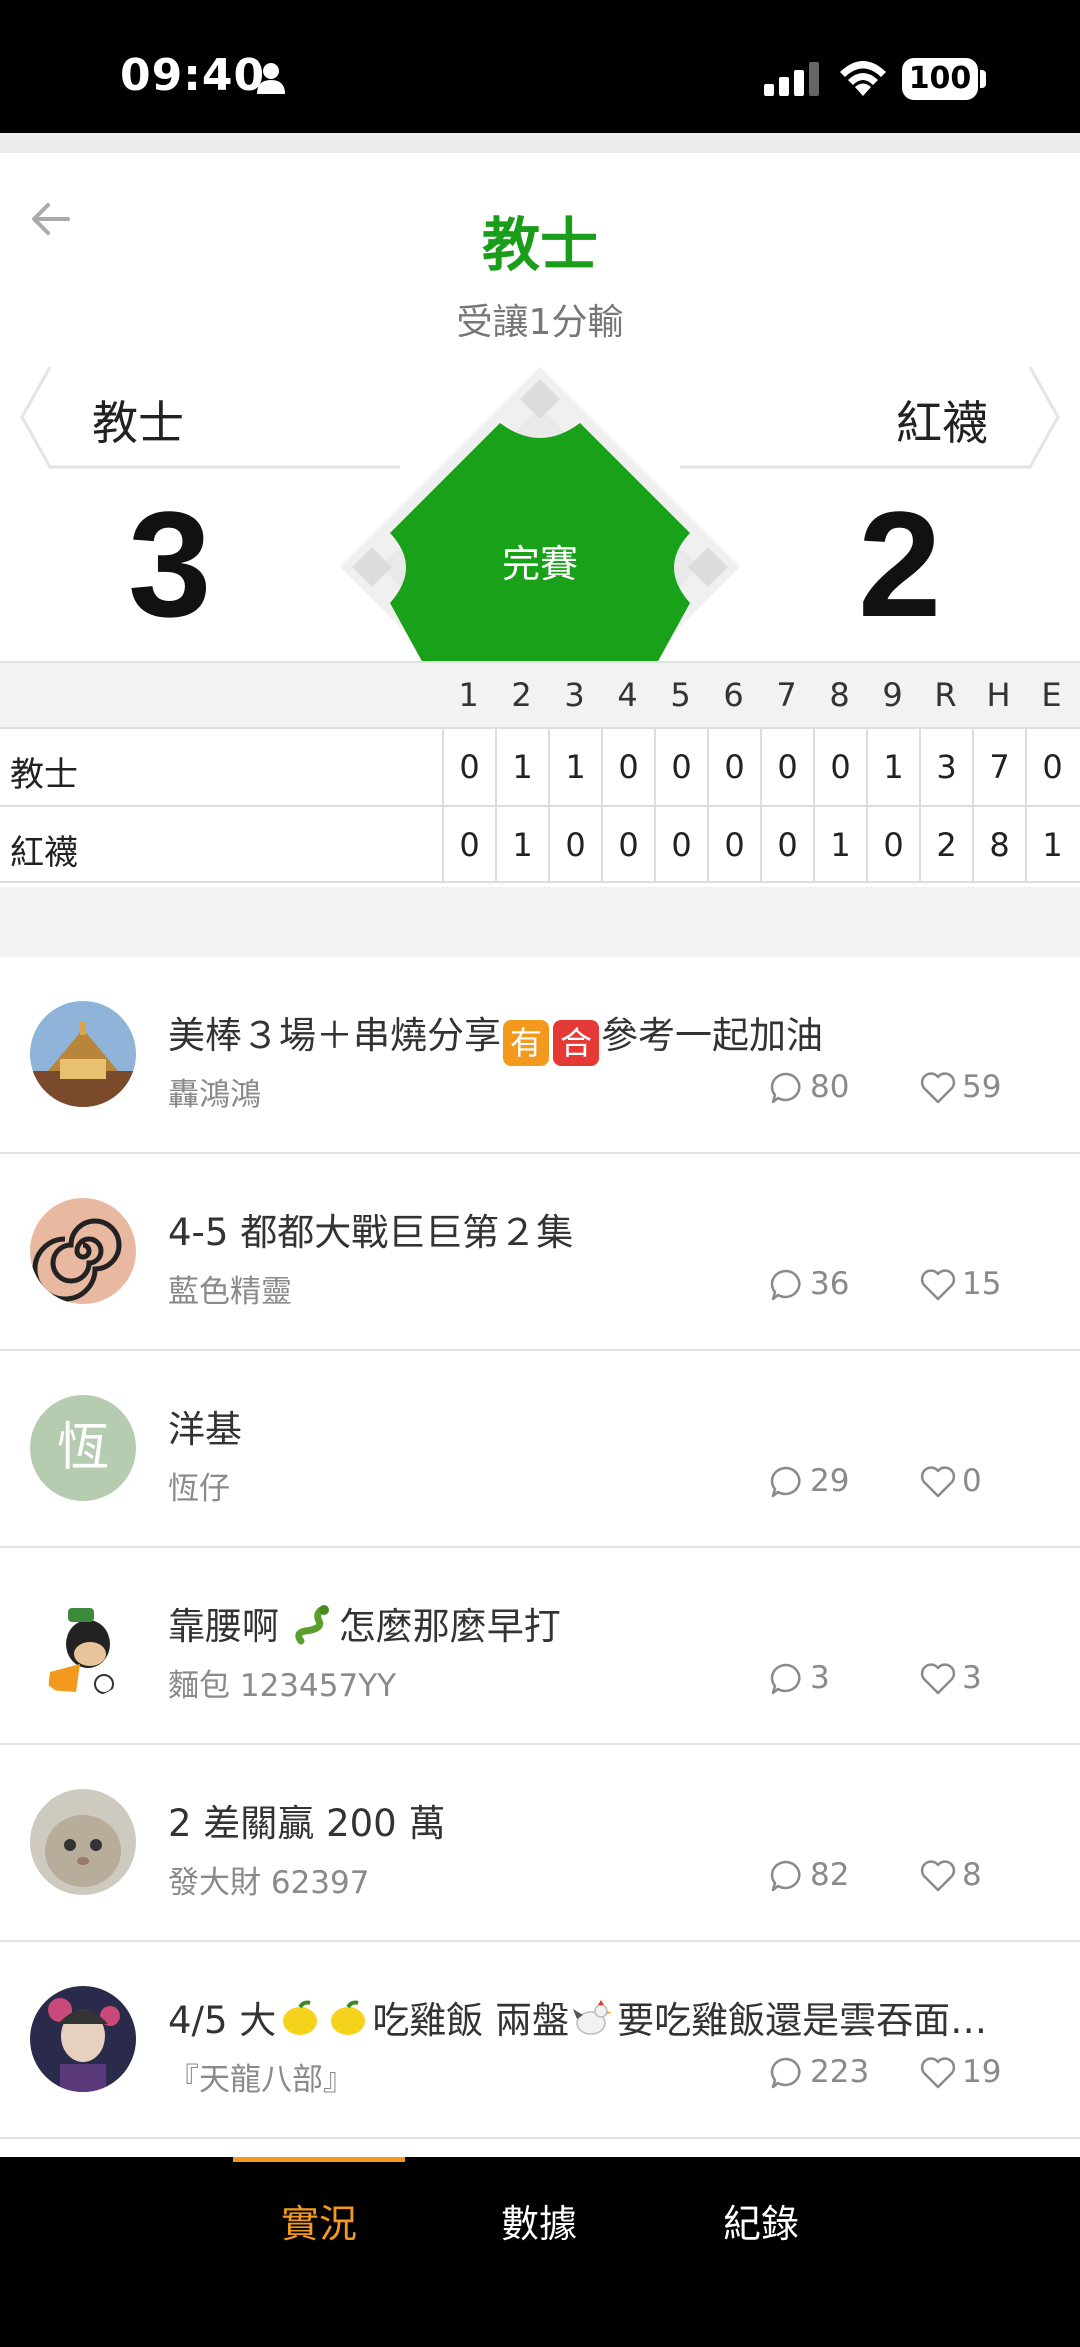 This screenshot has height=2347, width=1080. Describe the element at coordinates (998, 695) in the screenshot. I see `hits-header: H` at that location.